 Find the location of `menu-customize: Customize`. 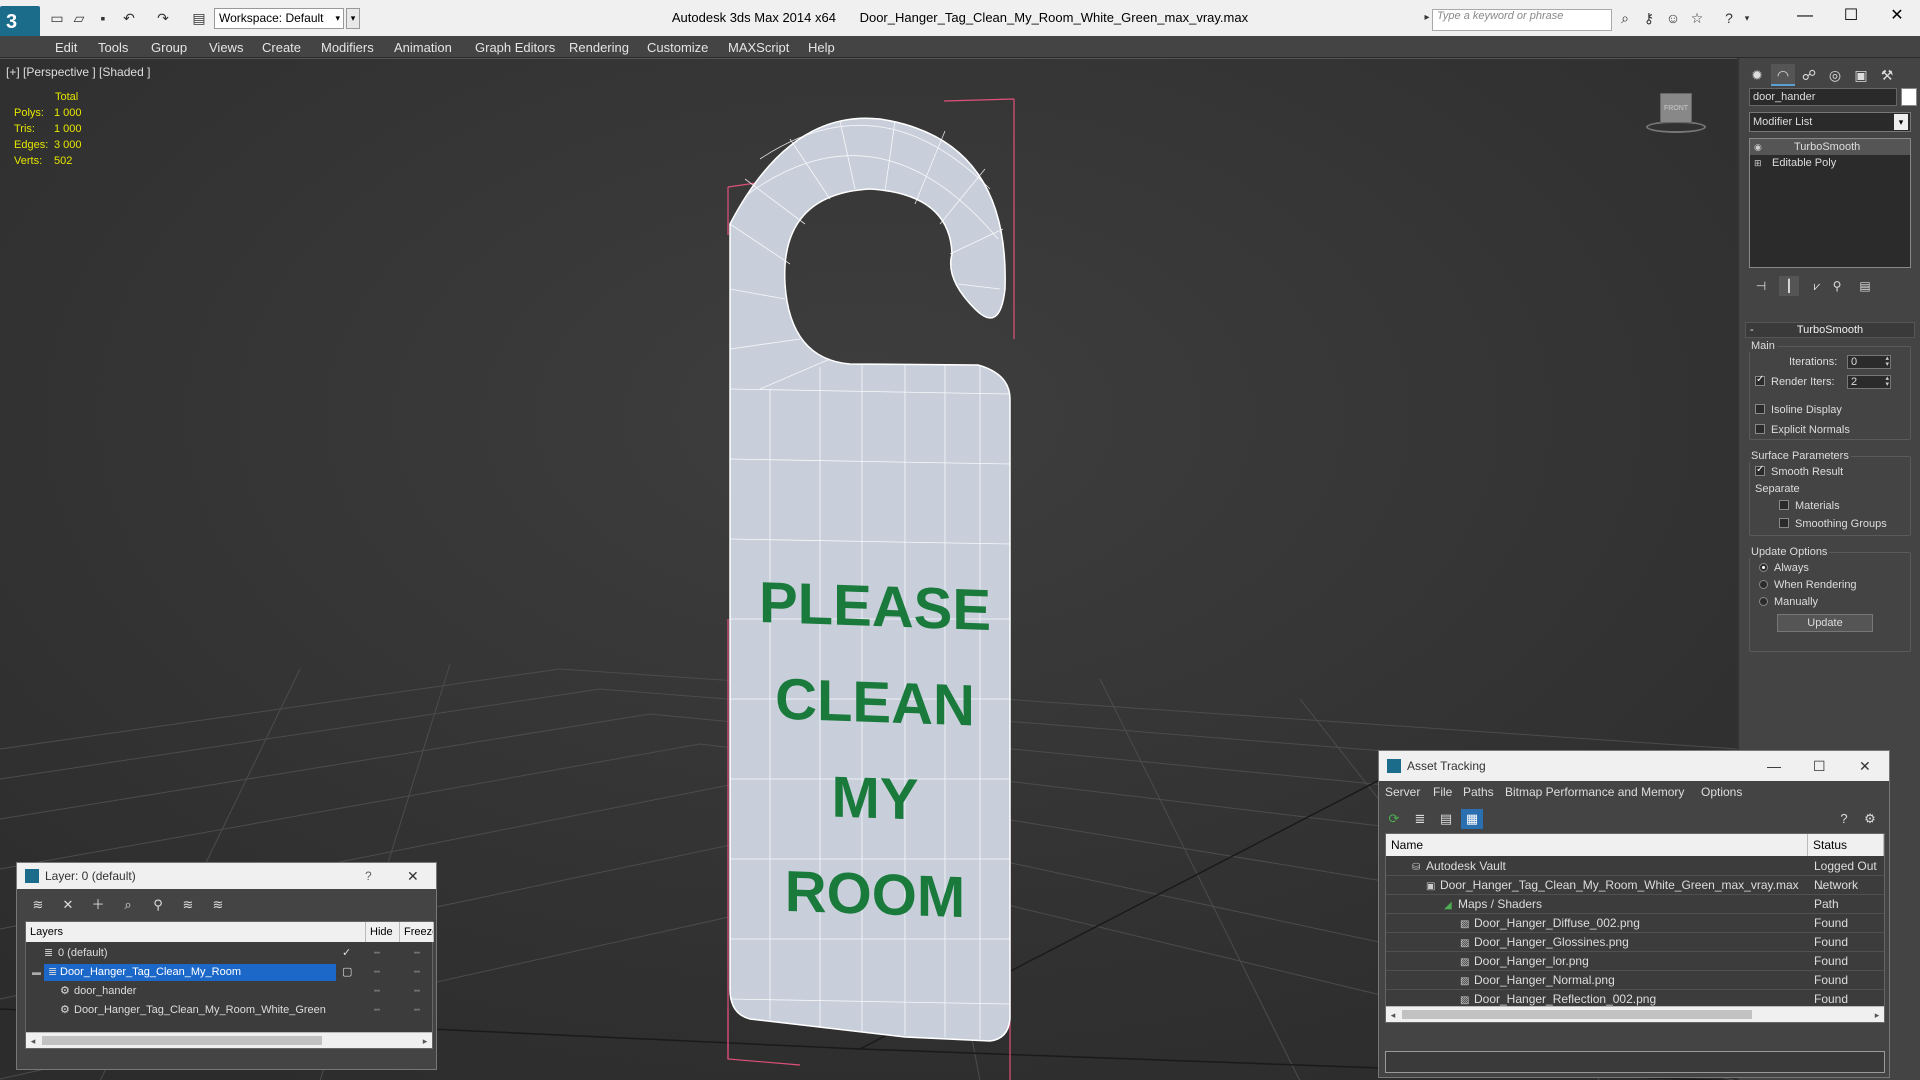

menu-customize: Customize is located at coordinates (677, 47).